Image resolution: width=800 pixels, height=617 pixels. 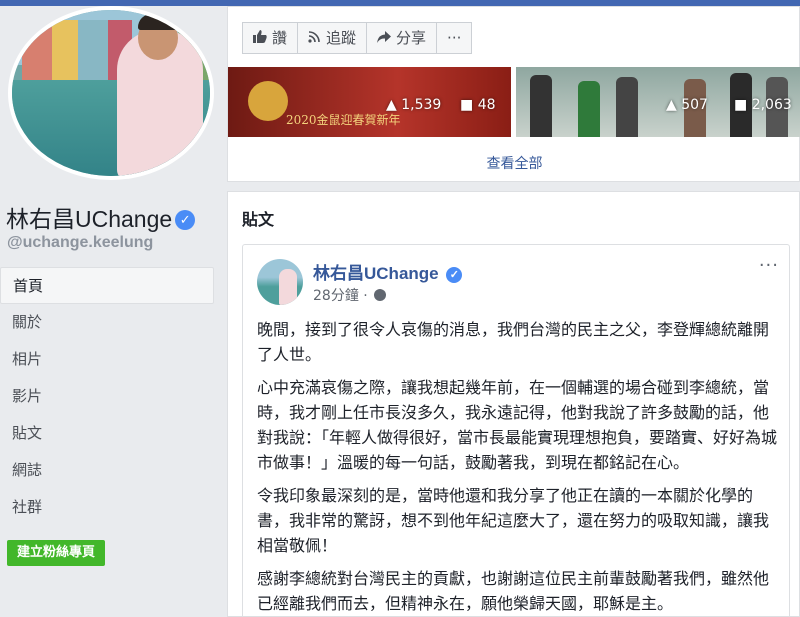 I want to click on nav-item-community: 社群, so click(x=107, y=507).